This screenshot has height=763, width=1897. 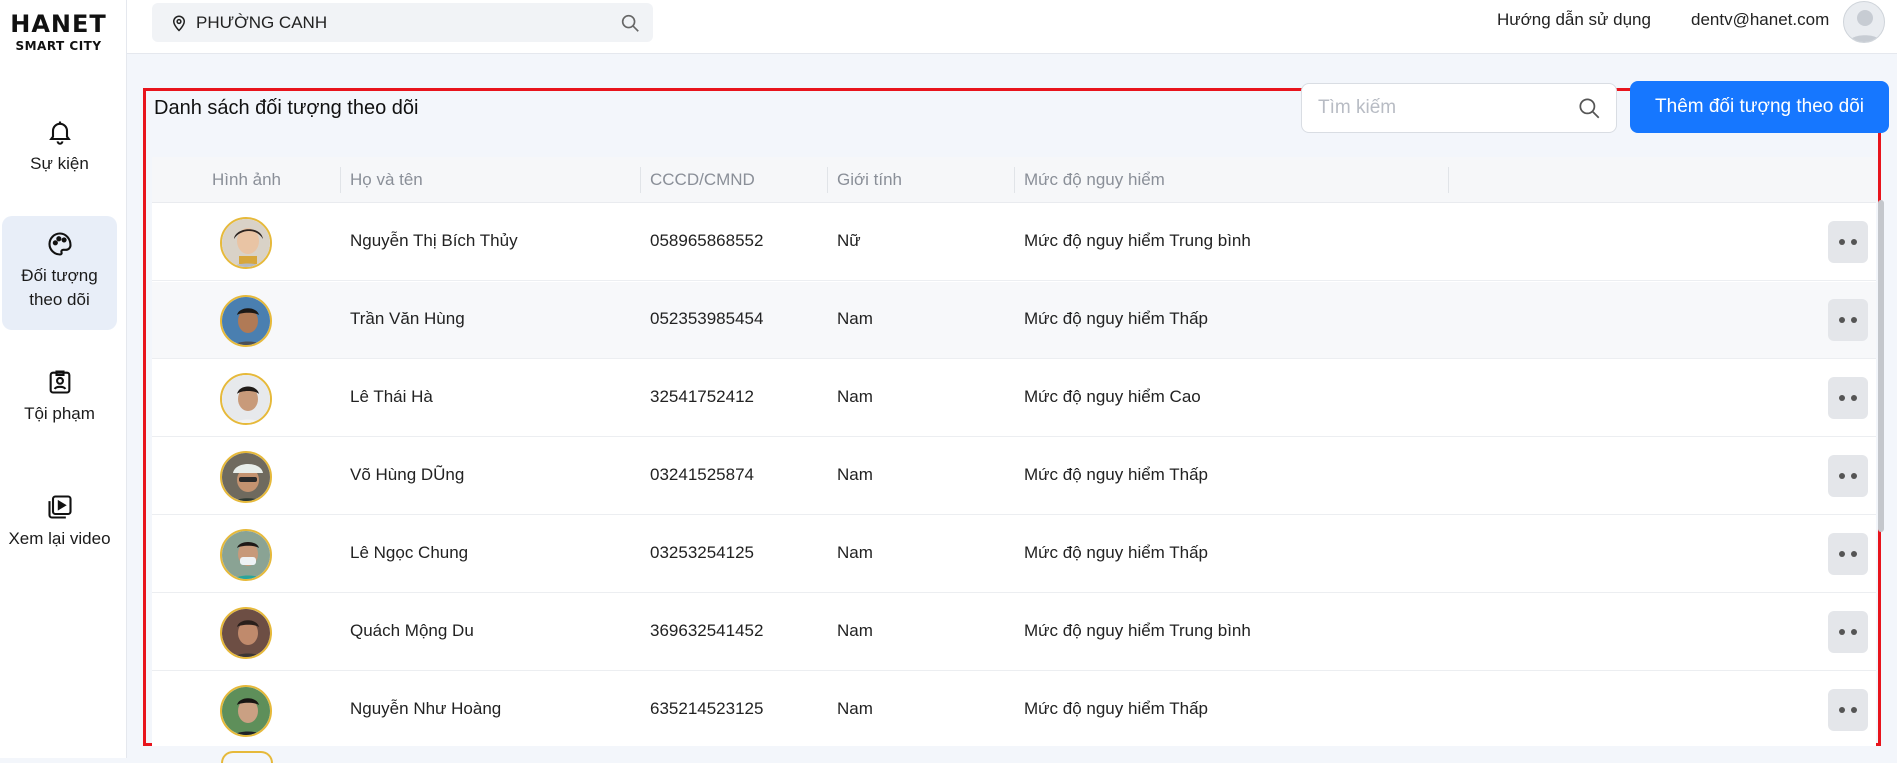 I want to click on subject-name: Lê Thái Hà, so click(x=391, y=397).